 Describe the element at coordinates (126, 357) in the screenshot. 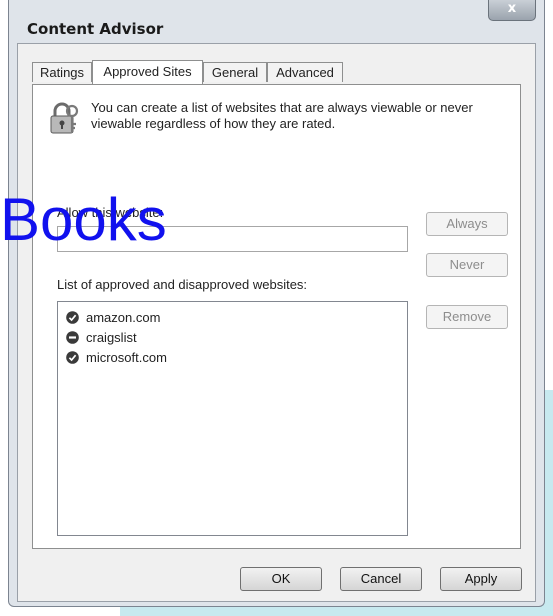

I see `site-name: microsoft.com` at that location.